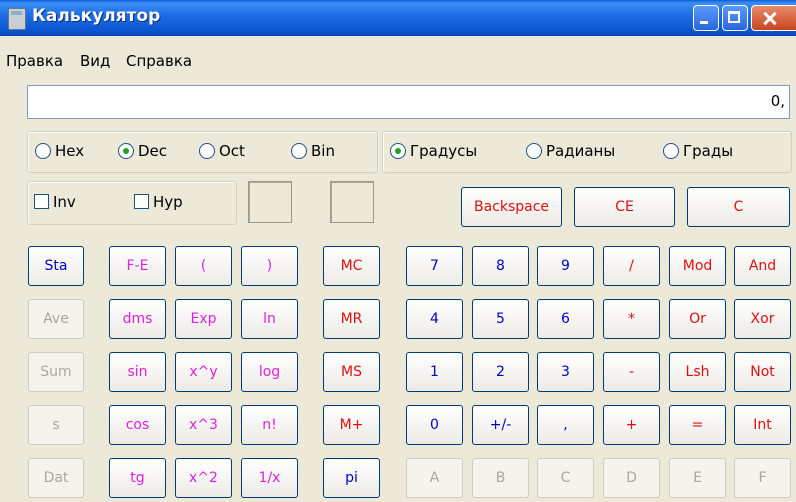 The height and width of the screenshot is (502, 796). I want to click on multiply-button: *, so click(631, 319).